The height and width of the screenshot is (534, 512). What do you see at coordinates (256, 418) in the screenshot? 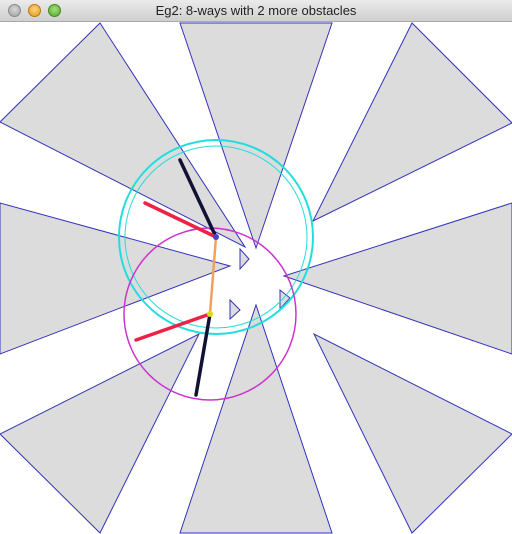
I see `obstacle-bottom` at bounding box center [256, 418].